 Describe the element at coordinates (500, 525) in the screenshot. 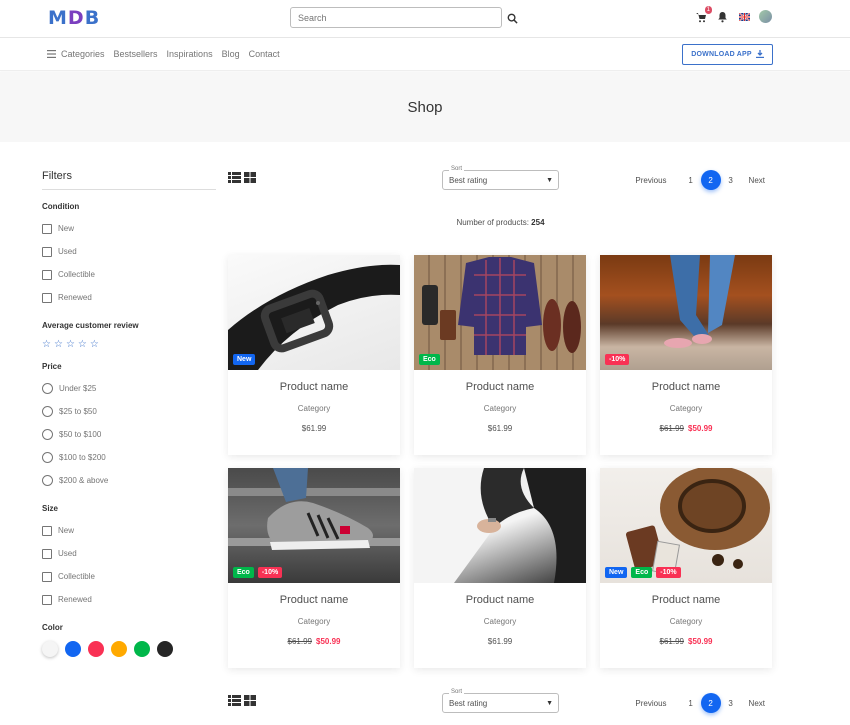

I see `product-image` at that location.